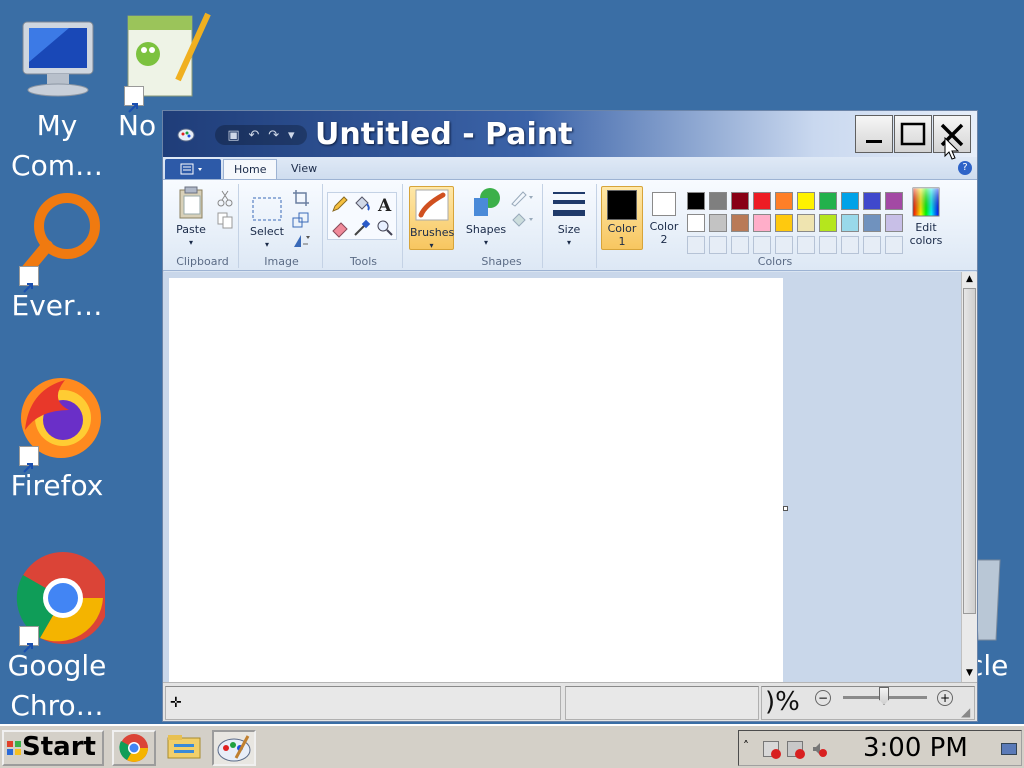 This screenshot has height=768, width=1024. What do you see at coordinates (965, 168) in the screenshot?
I see `help-icon: ?` at bounding box center [965, 168].